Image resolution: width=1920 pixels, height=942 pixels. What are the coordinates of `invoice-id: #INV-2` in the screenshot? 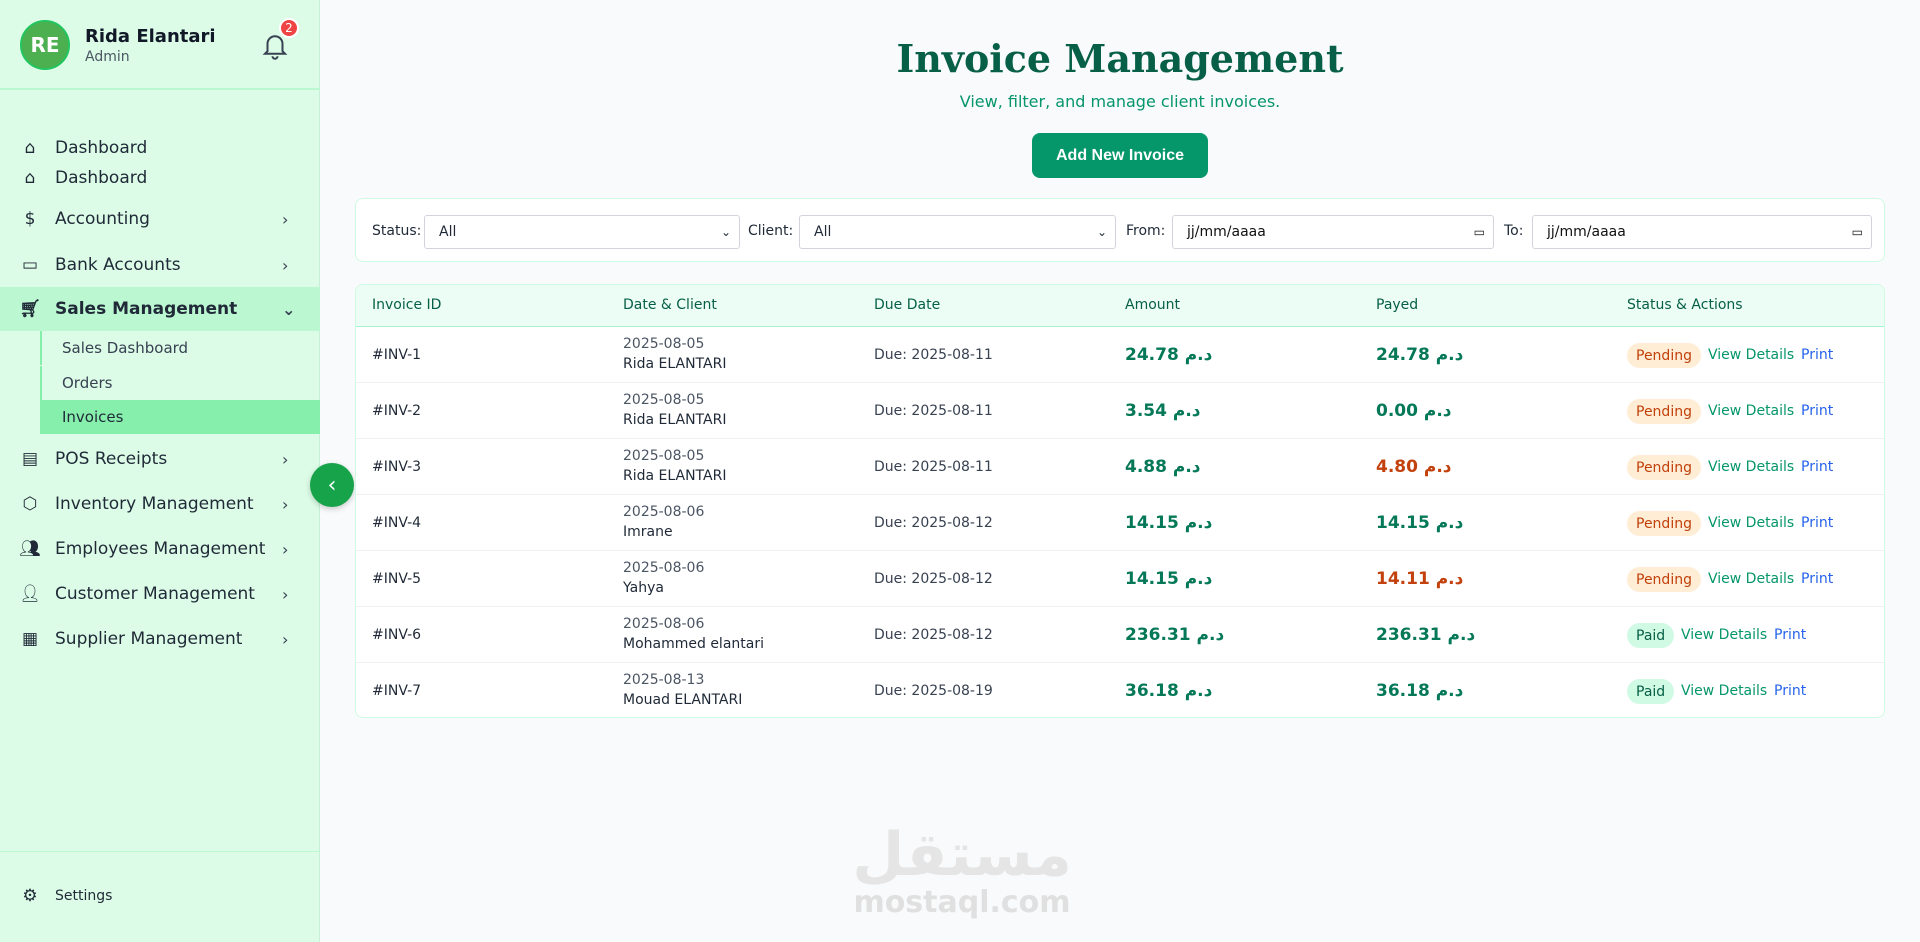 It's located at (397, 411).